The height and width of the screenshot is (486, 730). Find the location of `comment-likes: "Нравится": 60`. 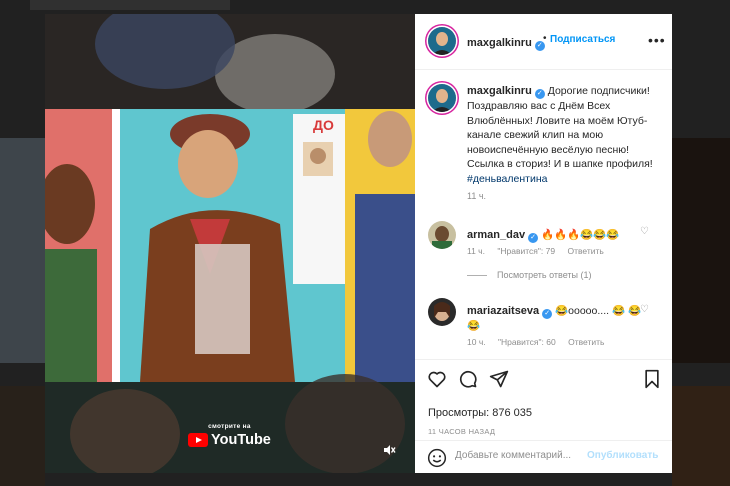

comment-likes: "Нравится": 60 is located at coordinates (527, 342).